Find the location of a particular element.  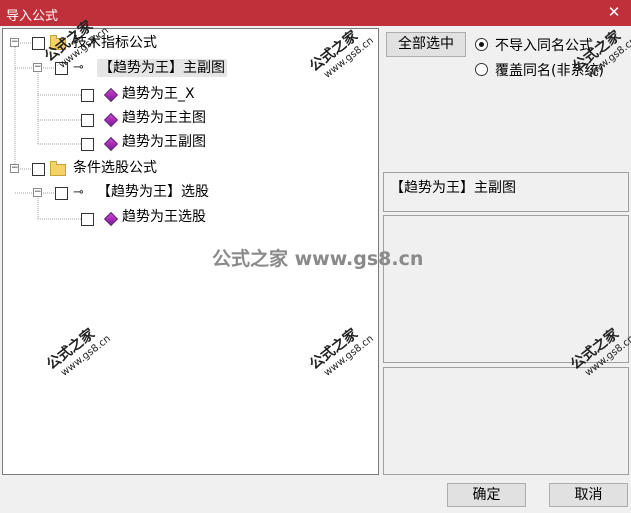

radio-no-import-label: 不导入同名公式 is located at coordinates (544, 45).